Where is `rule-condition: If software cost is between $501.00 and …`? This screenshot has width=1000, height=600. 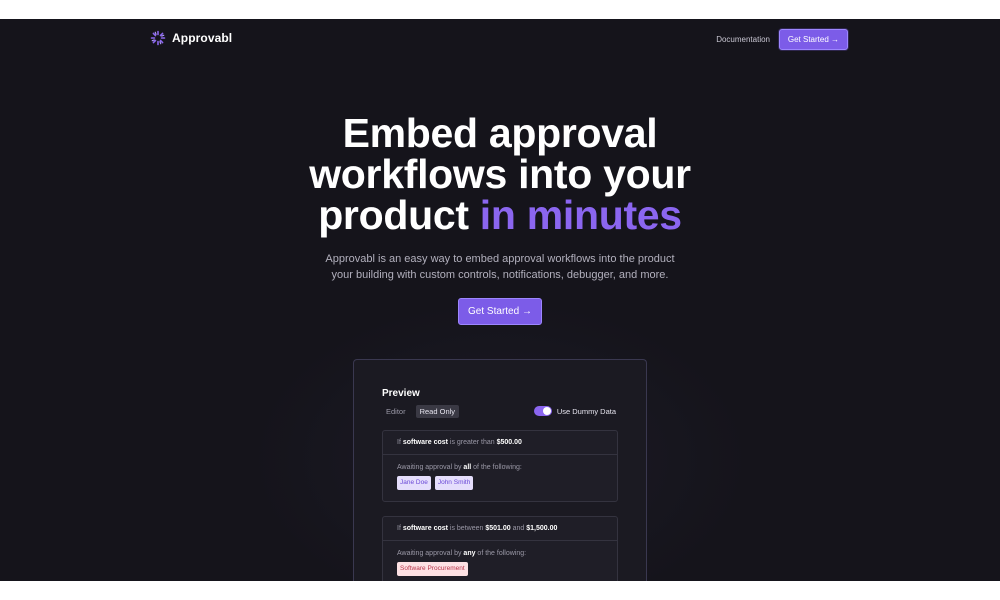
rule-condition: If software cost is between $501.00 and … is located at coordinates (500, 529).